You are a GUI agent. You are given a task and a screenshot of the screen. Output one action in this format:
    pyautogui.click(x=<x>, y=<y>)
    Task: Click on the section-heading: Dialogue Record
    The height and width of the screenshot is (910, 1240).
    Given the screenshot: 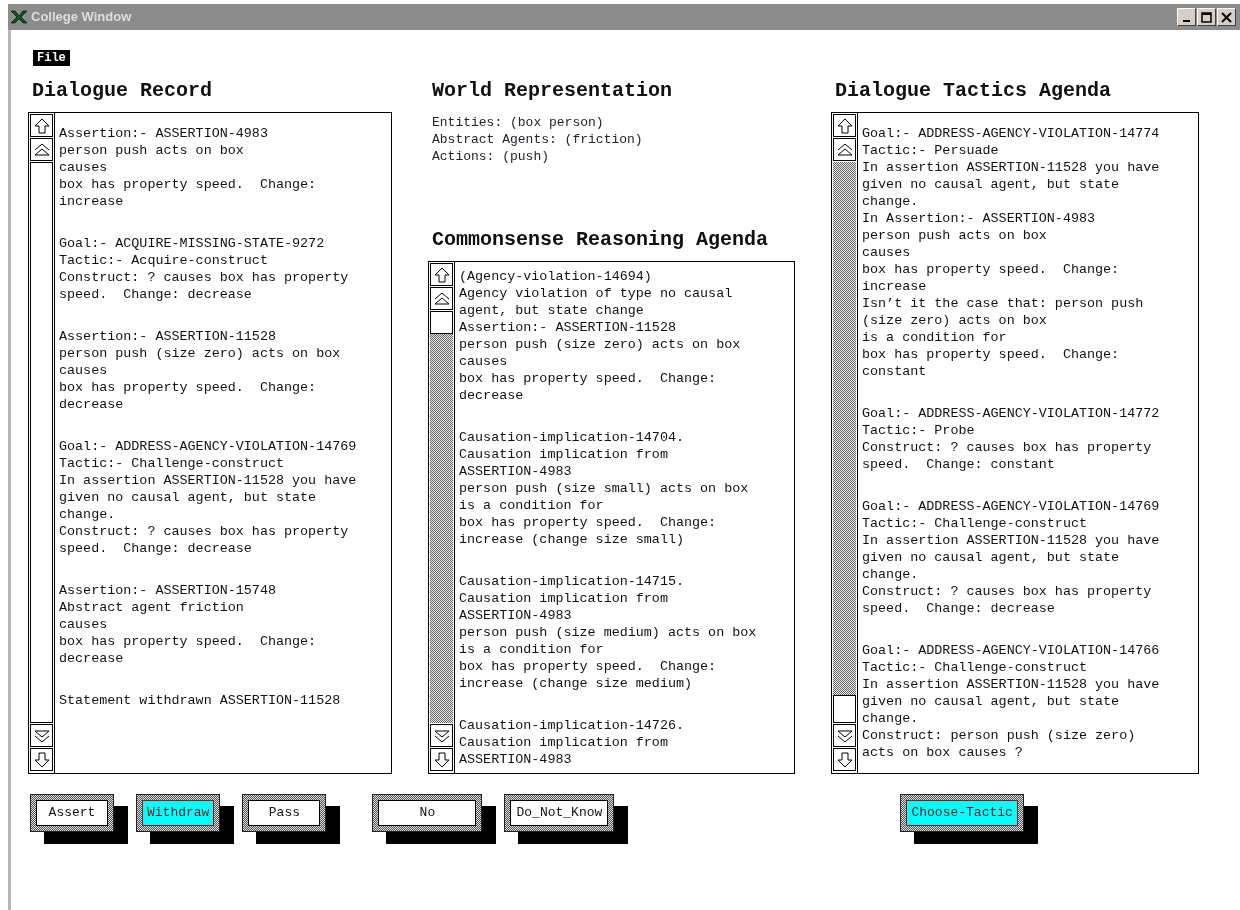 What is the action you would take?
    pyautogui.click(x=123, y=91)
    